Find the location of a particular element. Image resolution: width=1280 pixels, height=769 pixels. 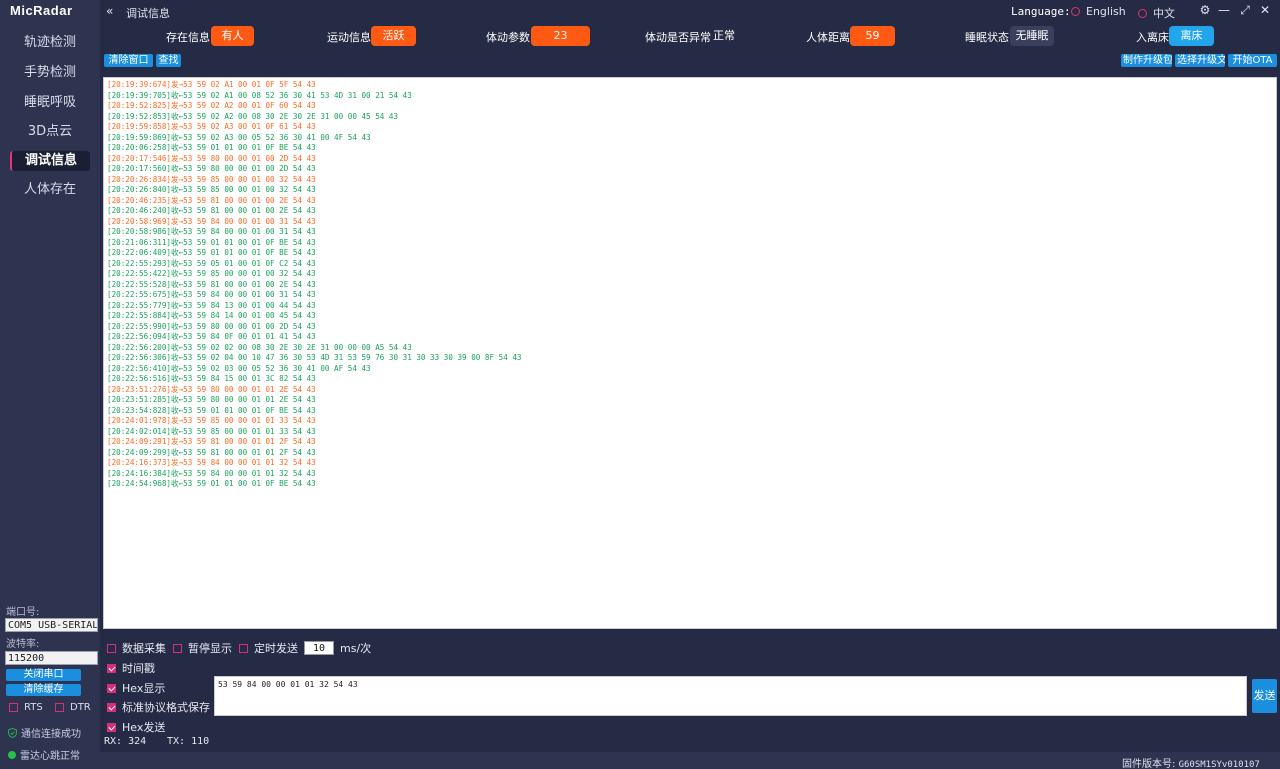

rts-checkbox: RTS is located at coordinates (26, 707).